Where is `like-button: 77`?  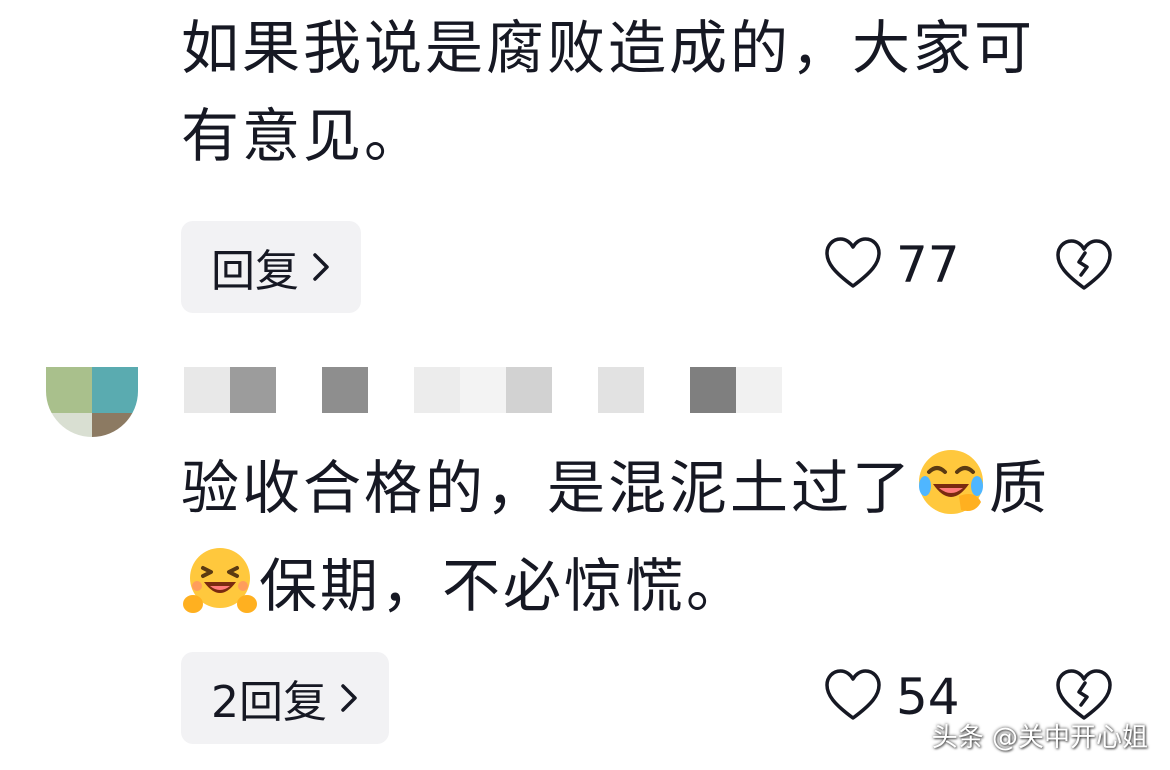 like-button: 77 is located at coordinates (892, 265).